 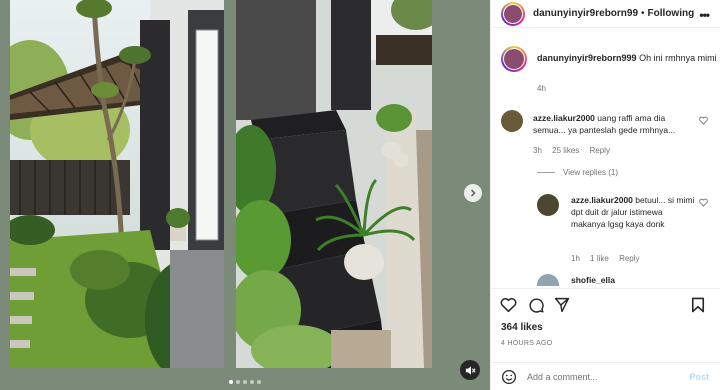 What do you see at coordinates (671, 13) in the screenshot?
I see `following-button: Following` at bounding box center [671, 13].